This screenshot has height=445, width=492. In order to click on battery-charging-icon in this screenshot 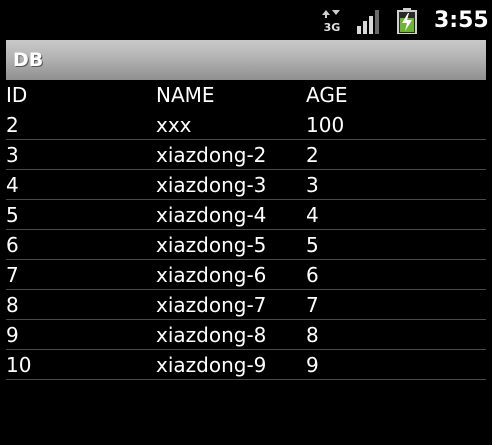, I will do `click(407, 21)`.